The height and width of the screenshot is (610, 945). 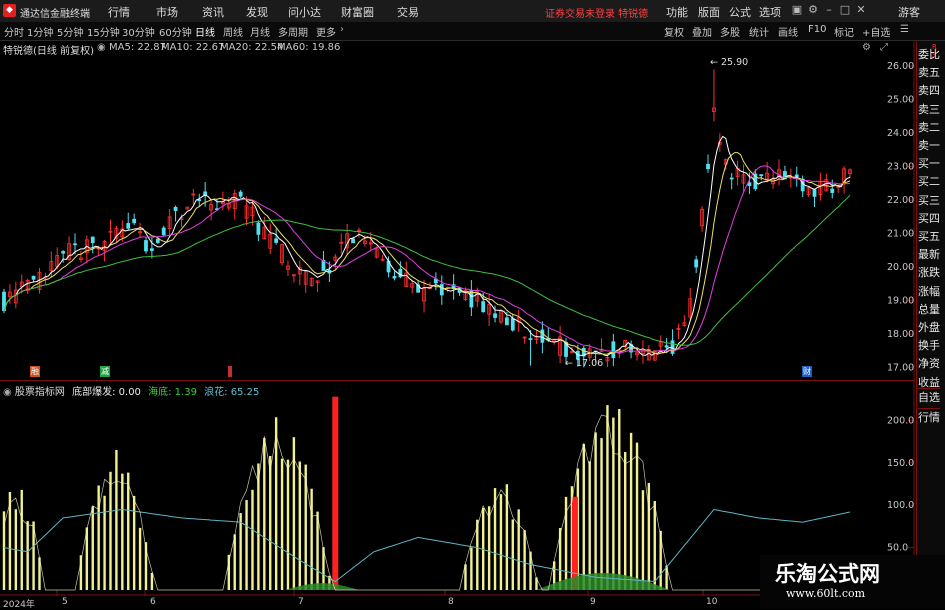 What do you see at coordinates (153, 602) in the screenshot?
I see `date-label-6: 6` at bounding box center [153, 602].